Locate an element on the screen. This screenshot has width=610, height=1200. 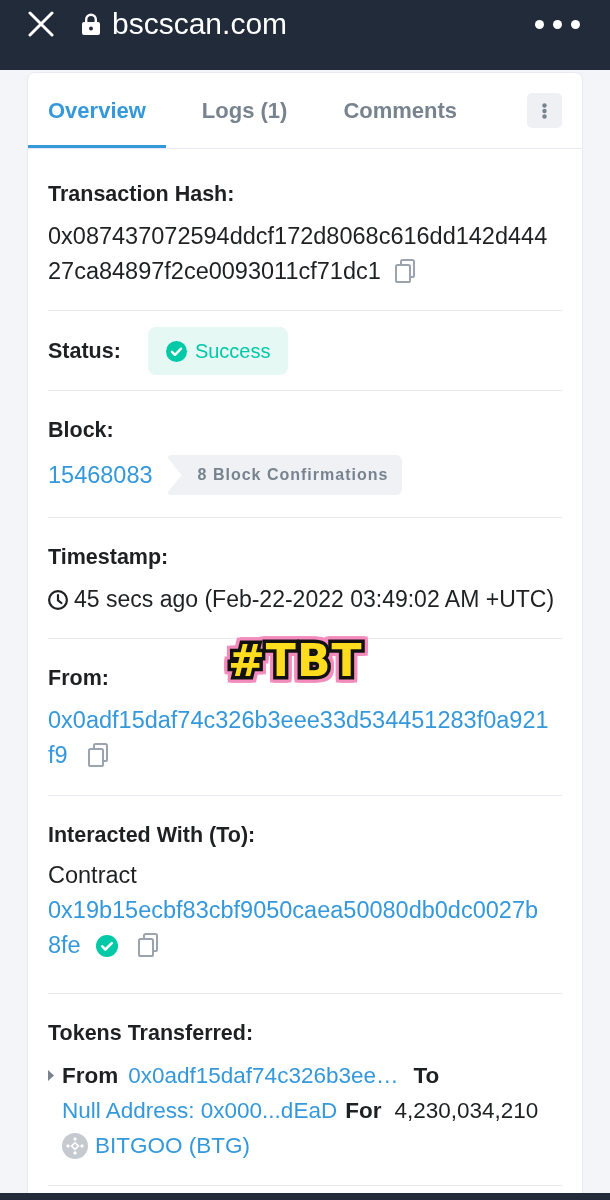
more-button is located at coordinates (544, 110).